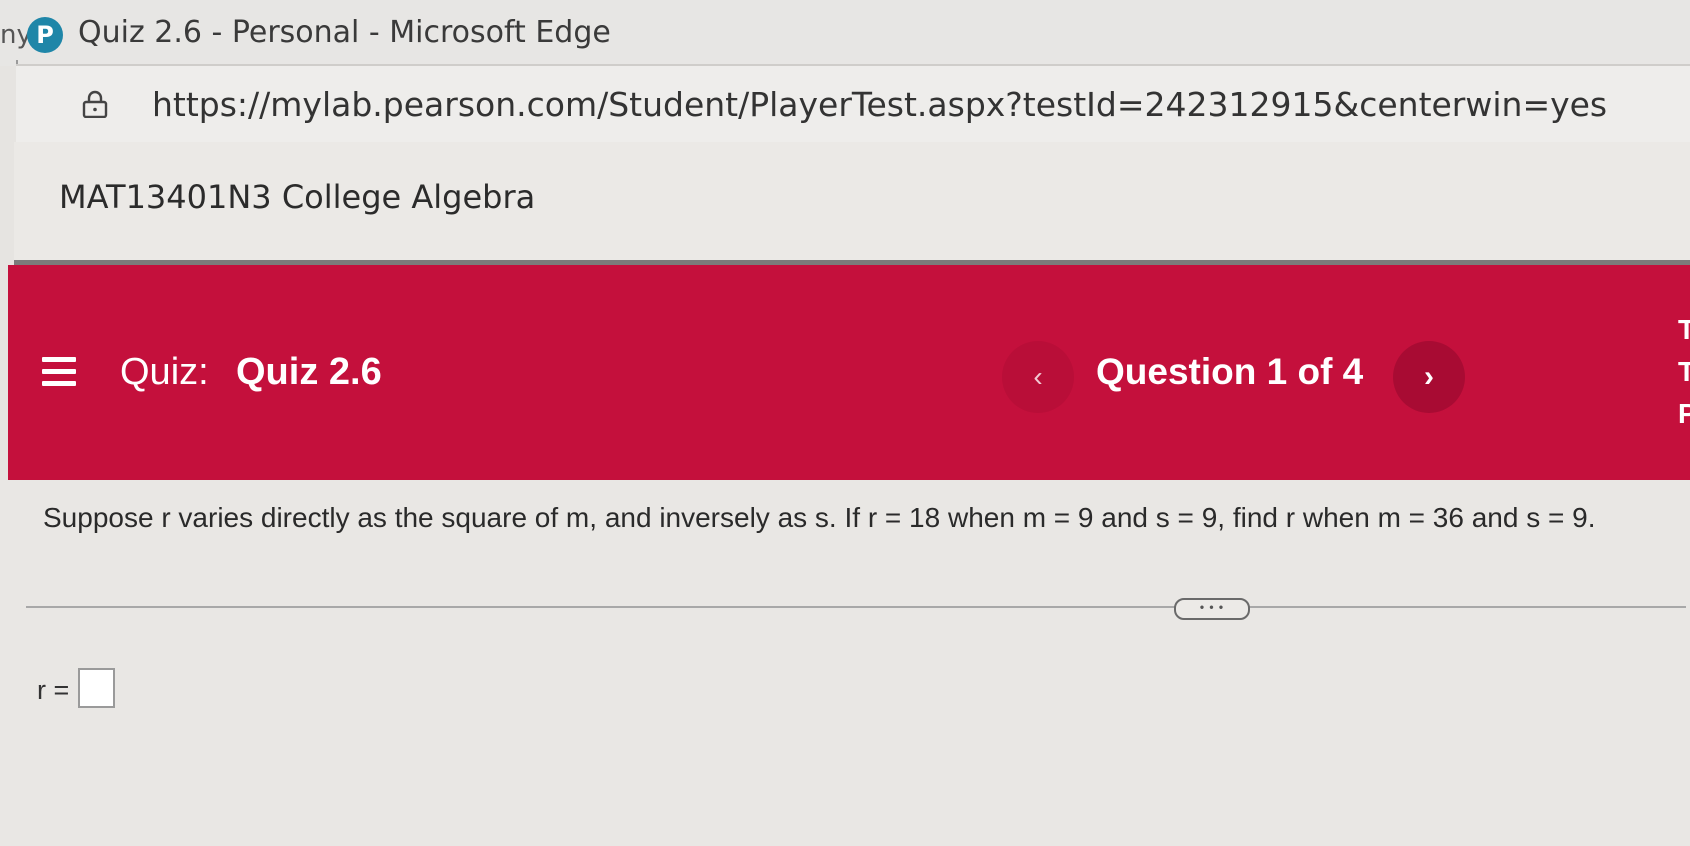  Describe the element at coordinates (309, 372) in the screenshot. I see `quiz-name: Quiz 2.6` at that location.